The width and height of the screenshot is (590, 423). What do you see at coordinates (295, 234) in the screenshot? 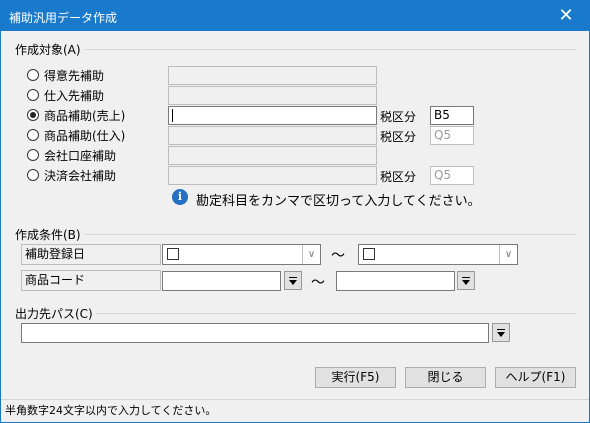
I see `condition-group-line` at bounding box center [295, 234].